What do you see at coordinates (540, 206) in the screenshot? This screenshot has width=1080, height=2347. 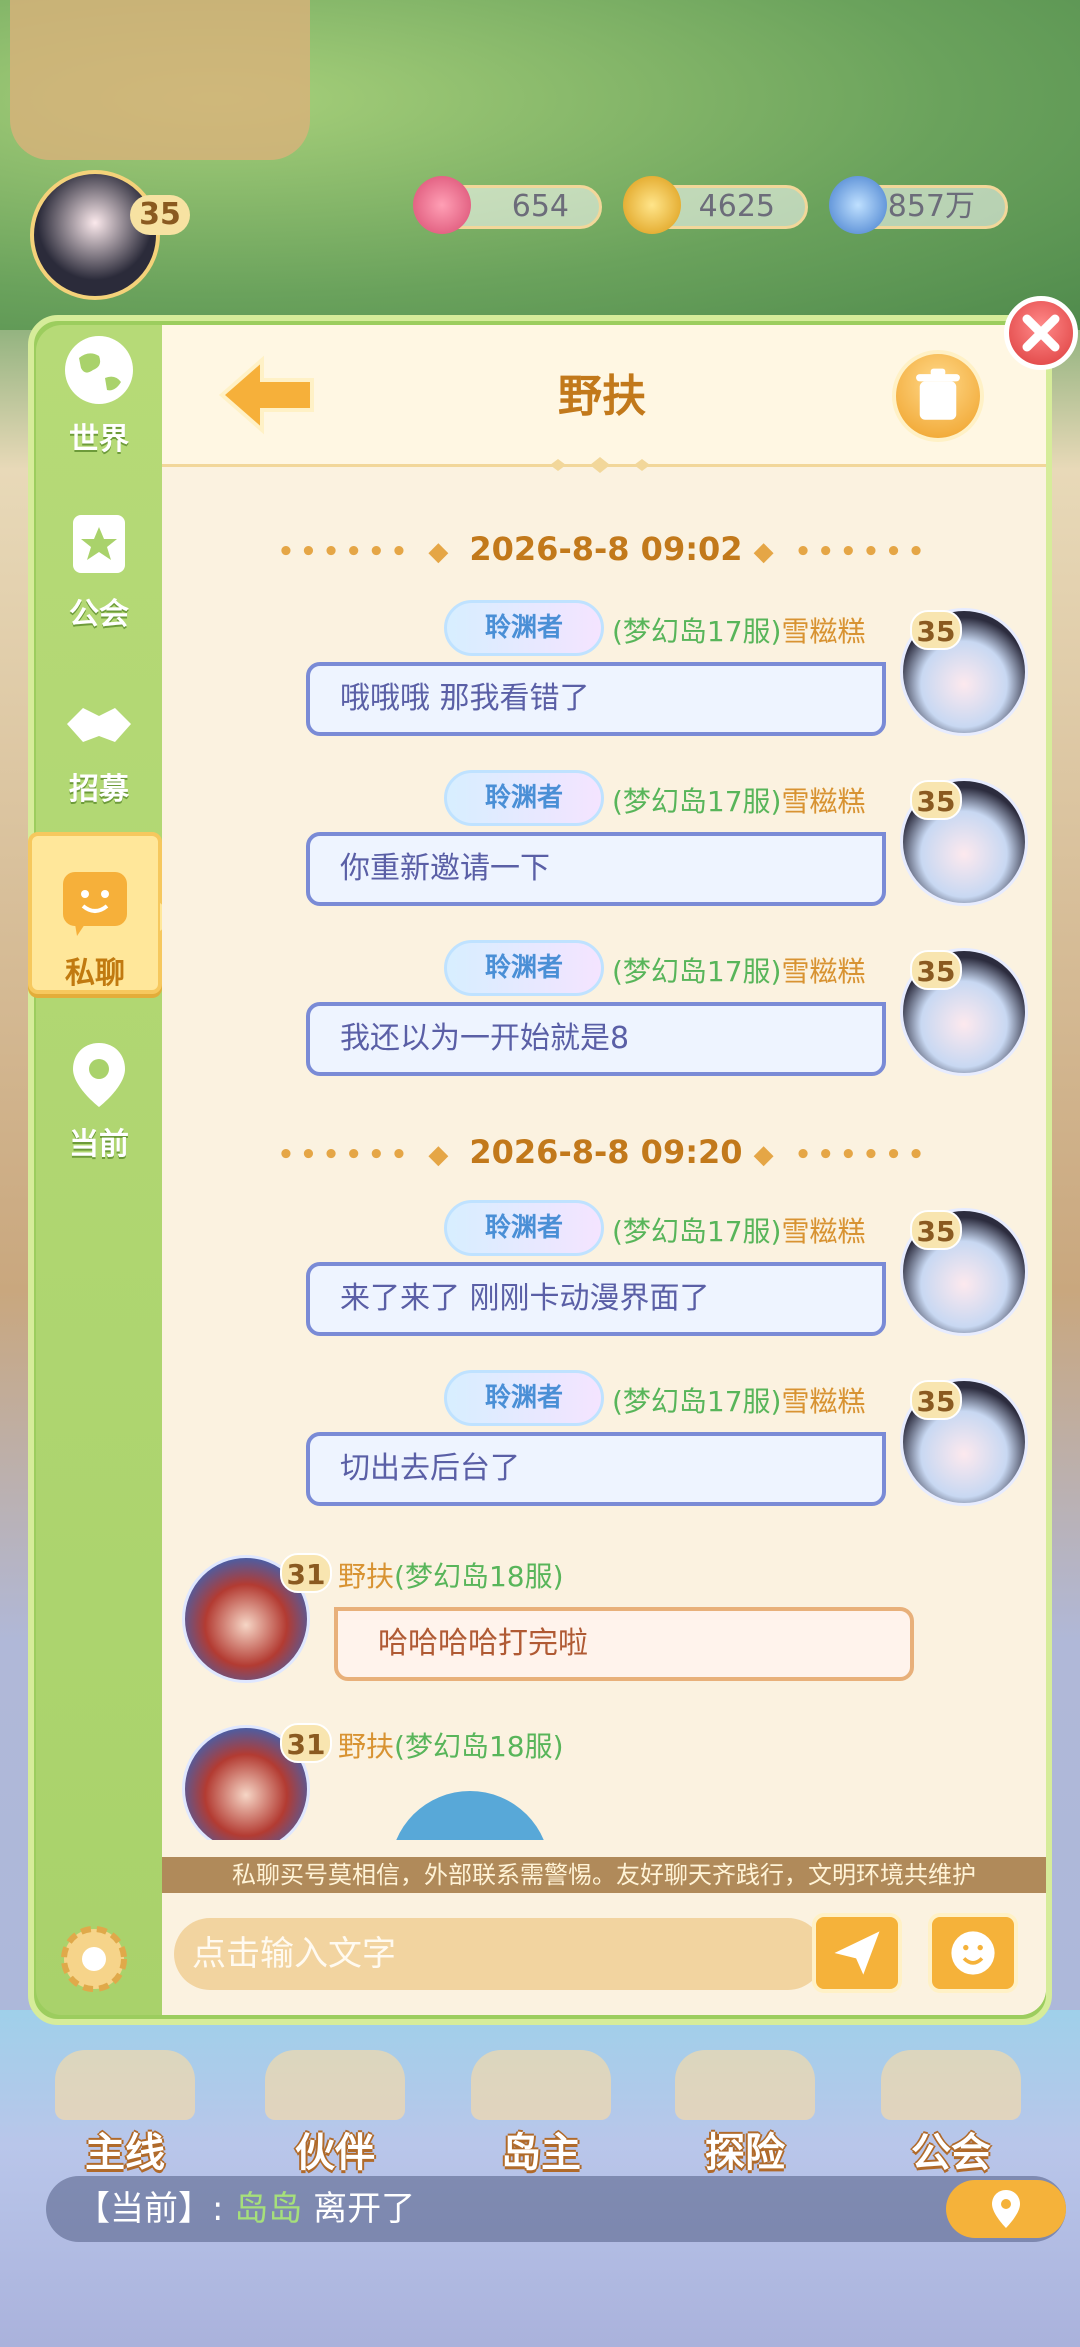 I see `gem-value: 654` at bounding box center [540, 206].